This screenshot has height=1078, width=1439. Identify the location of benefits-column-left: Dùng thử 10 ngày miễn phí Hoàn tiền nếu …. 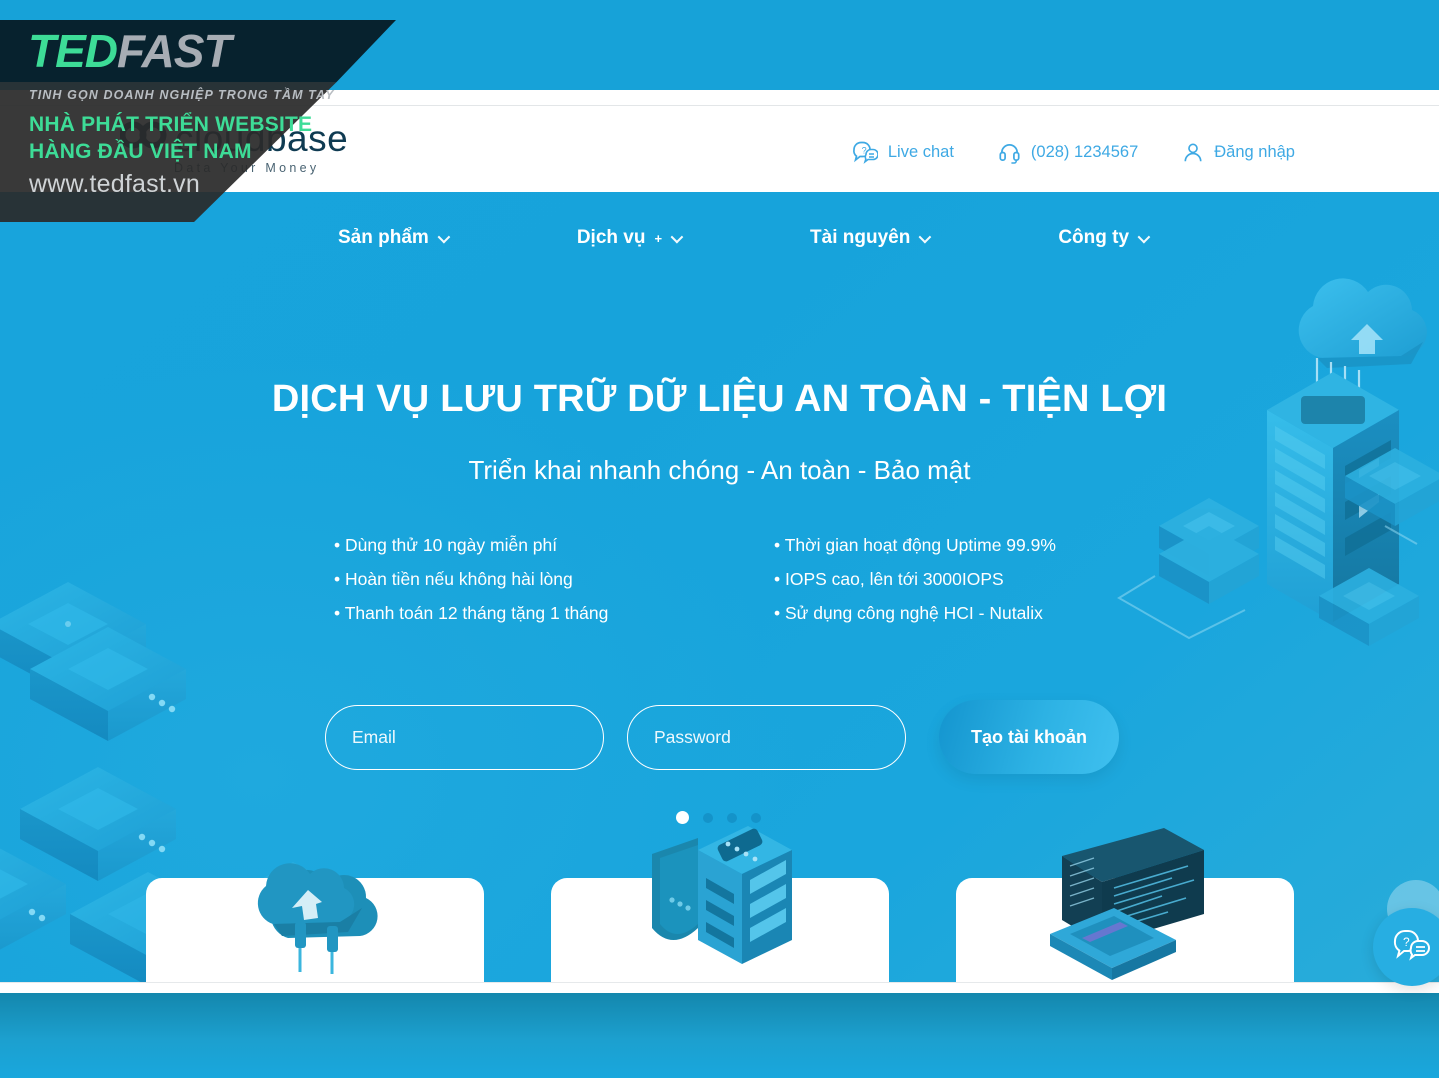
(499, 582).